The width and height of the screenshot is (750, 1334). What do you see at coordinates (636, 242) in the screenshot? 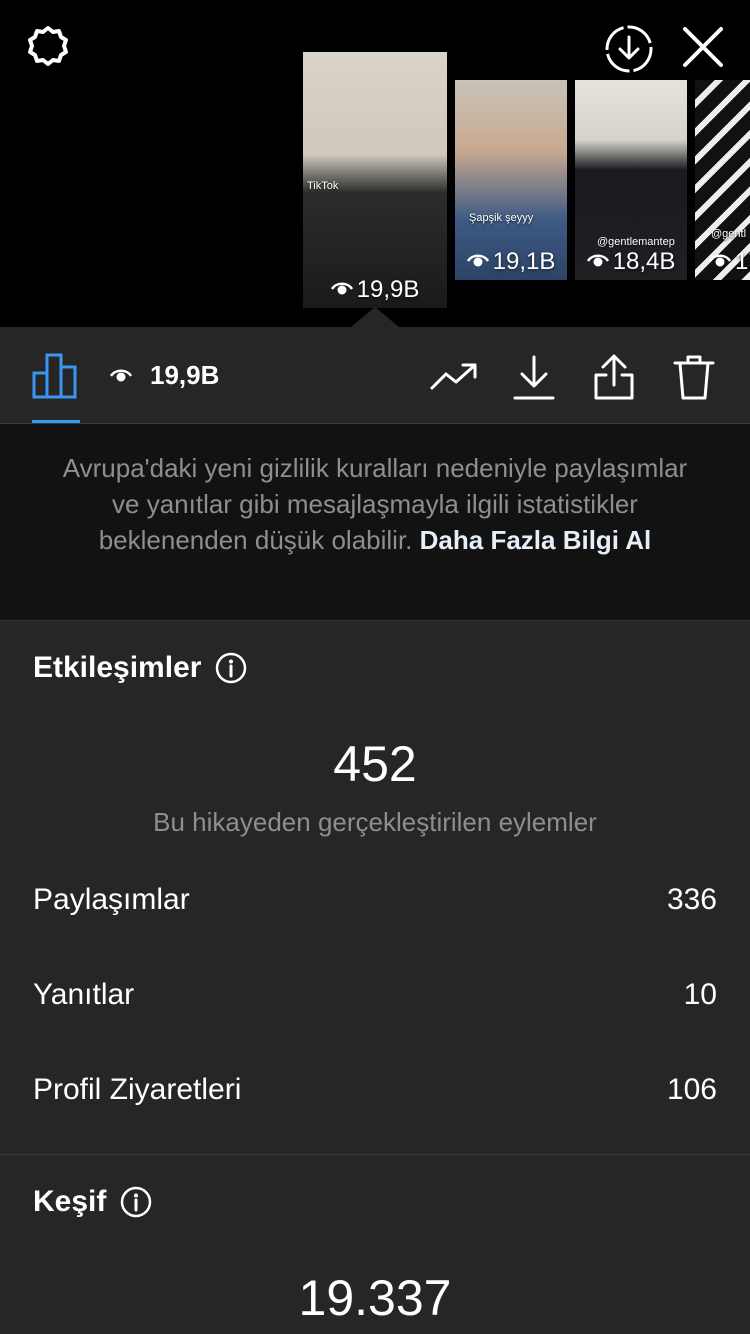
I see `thumbnail-caption: @gentlemantep` at bounding box center [636, 242].